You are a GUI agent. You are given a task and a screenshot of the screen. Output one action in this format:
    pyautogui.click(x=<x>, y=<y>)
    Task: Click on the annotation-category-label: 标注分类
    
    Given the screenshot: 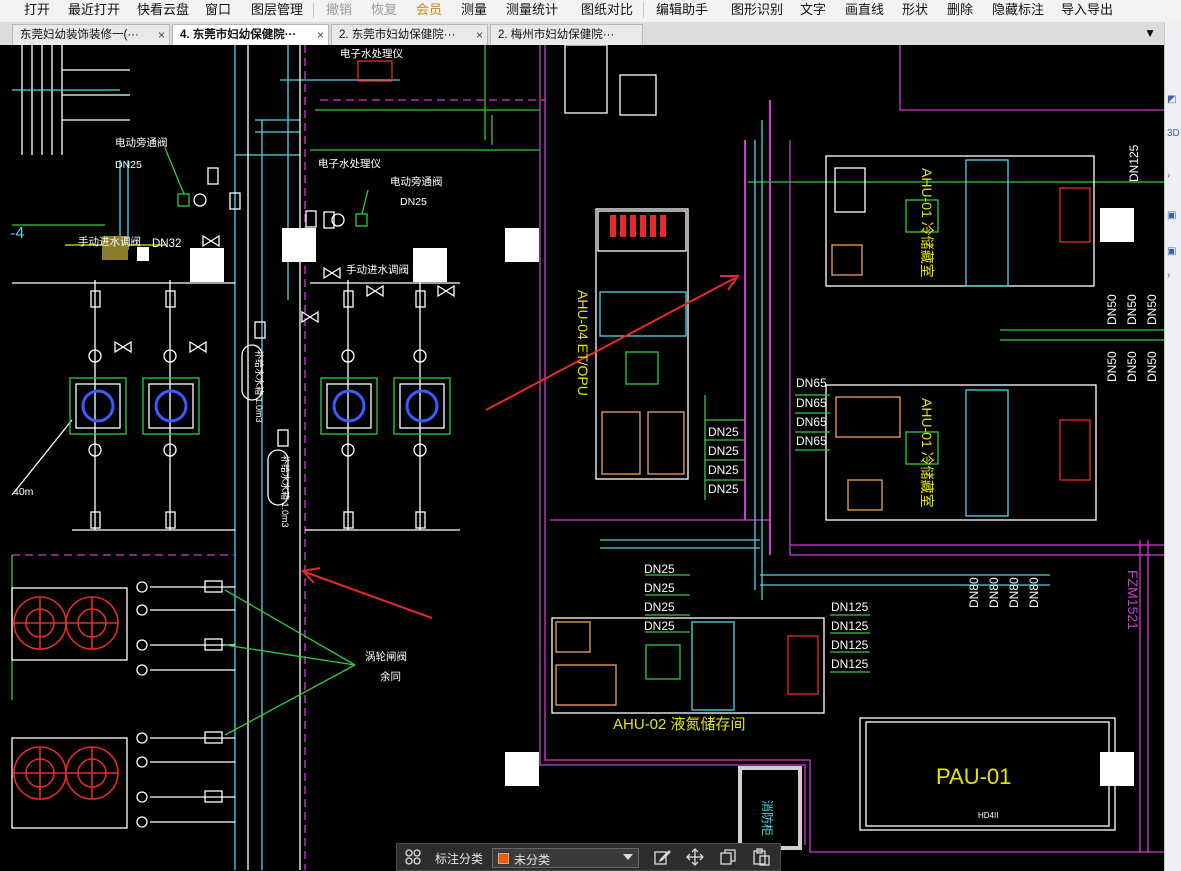 What is the action you would take?
    pyautogui.click(x=459, y=859)
    